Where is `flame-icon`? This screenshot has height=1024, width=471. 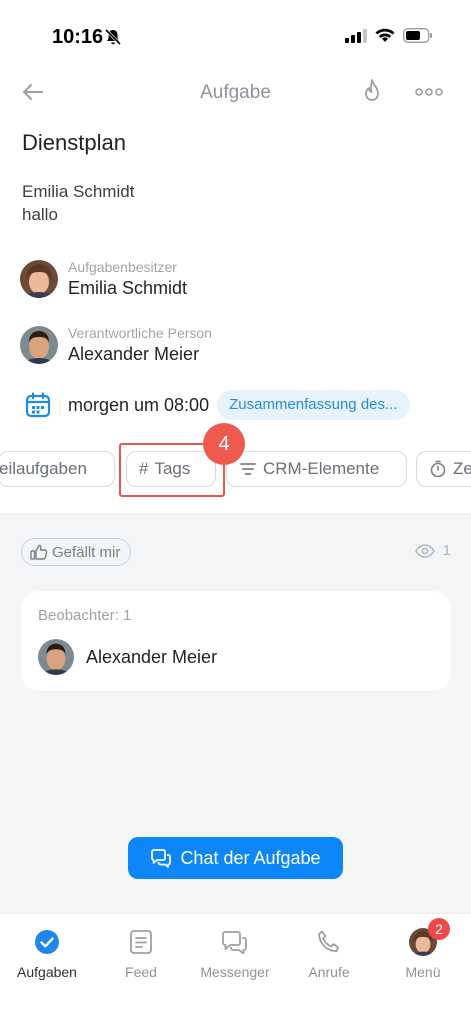
flame-icon is located at coordinates (372, 92).